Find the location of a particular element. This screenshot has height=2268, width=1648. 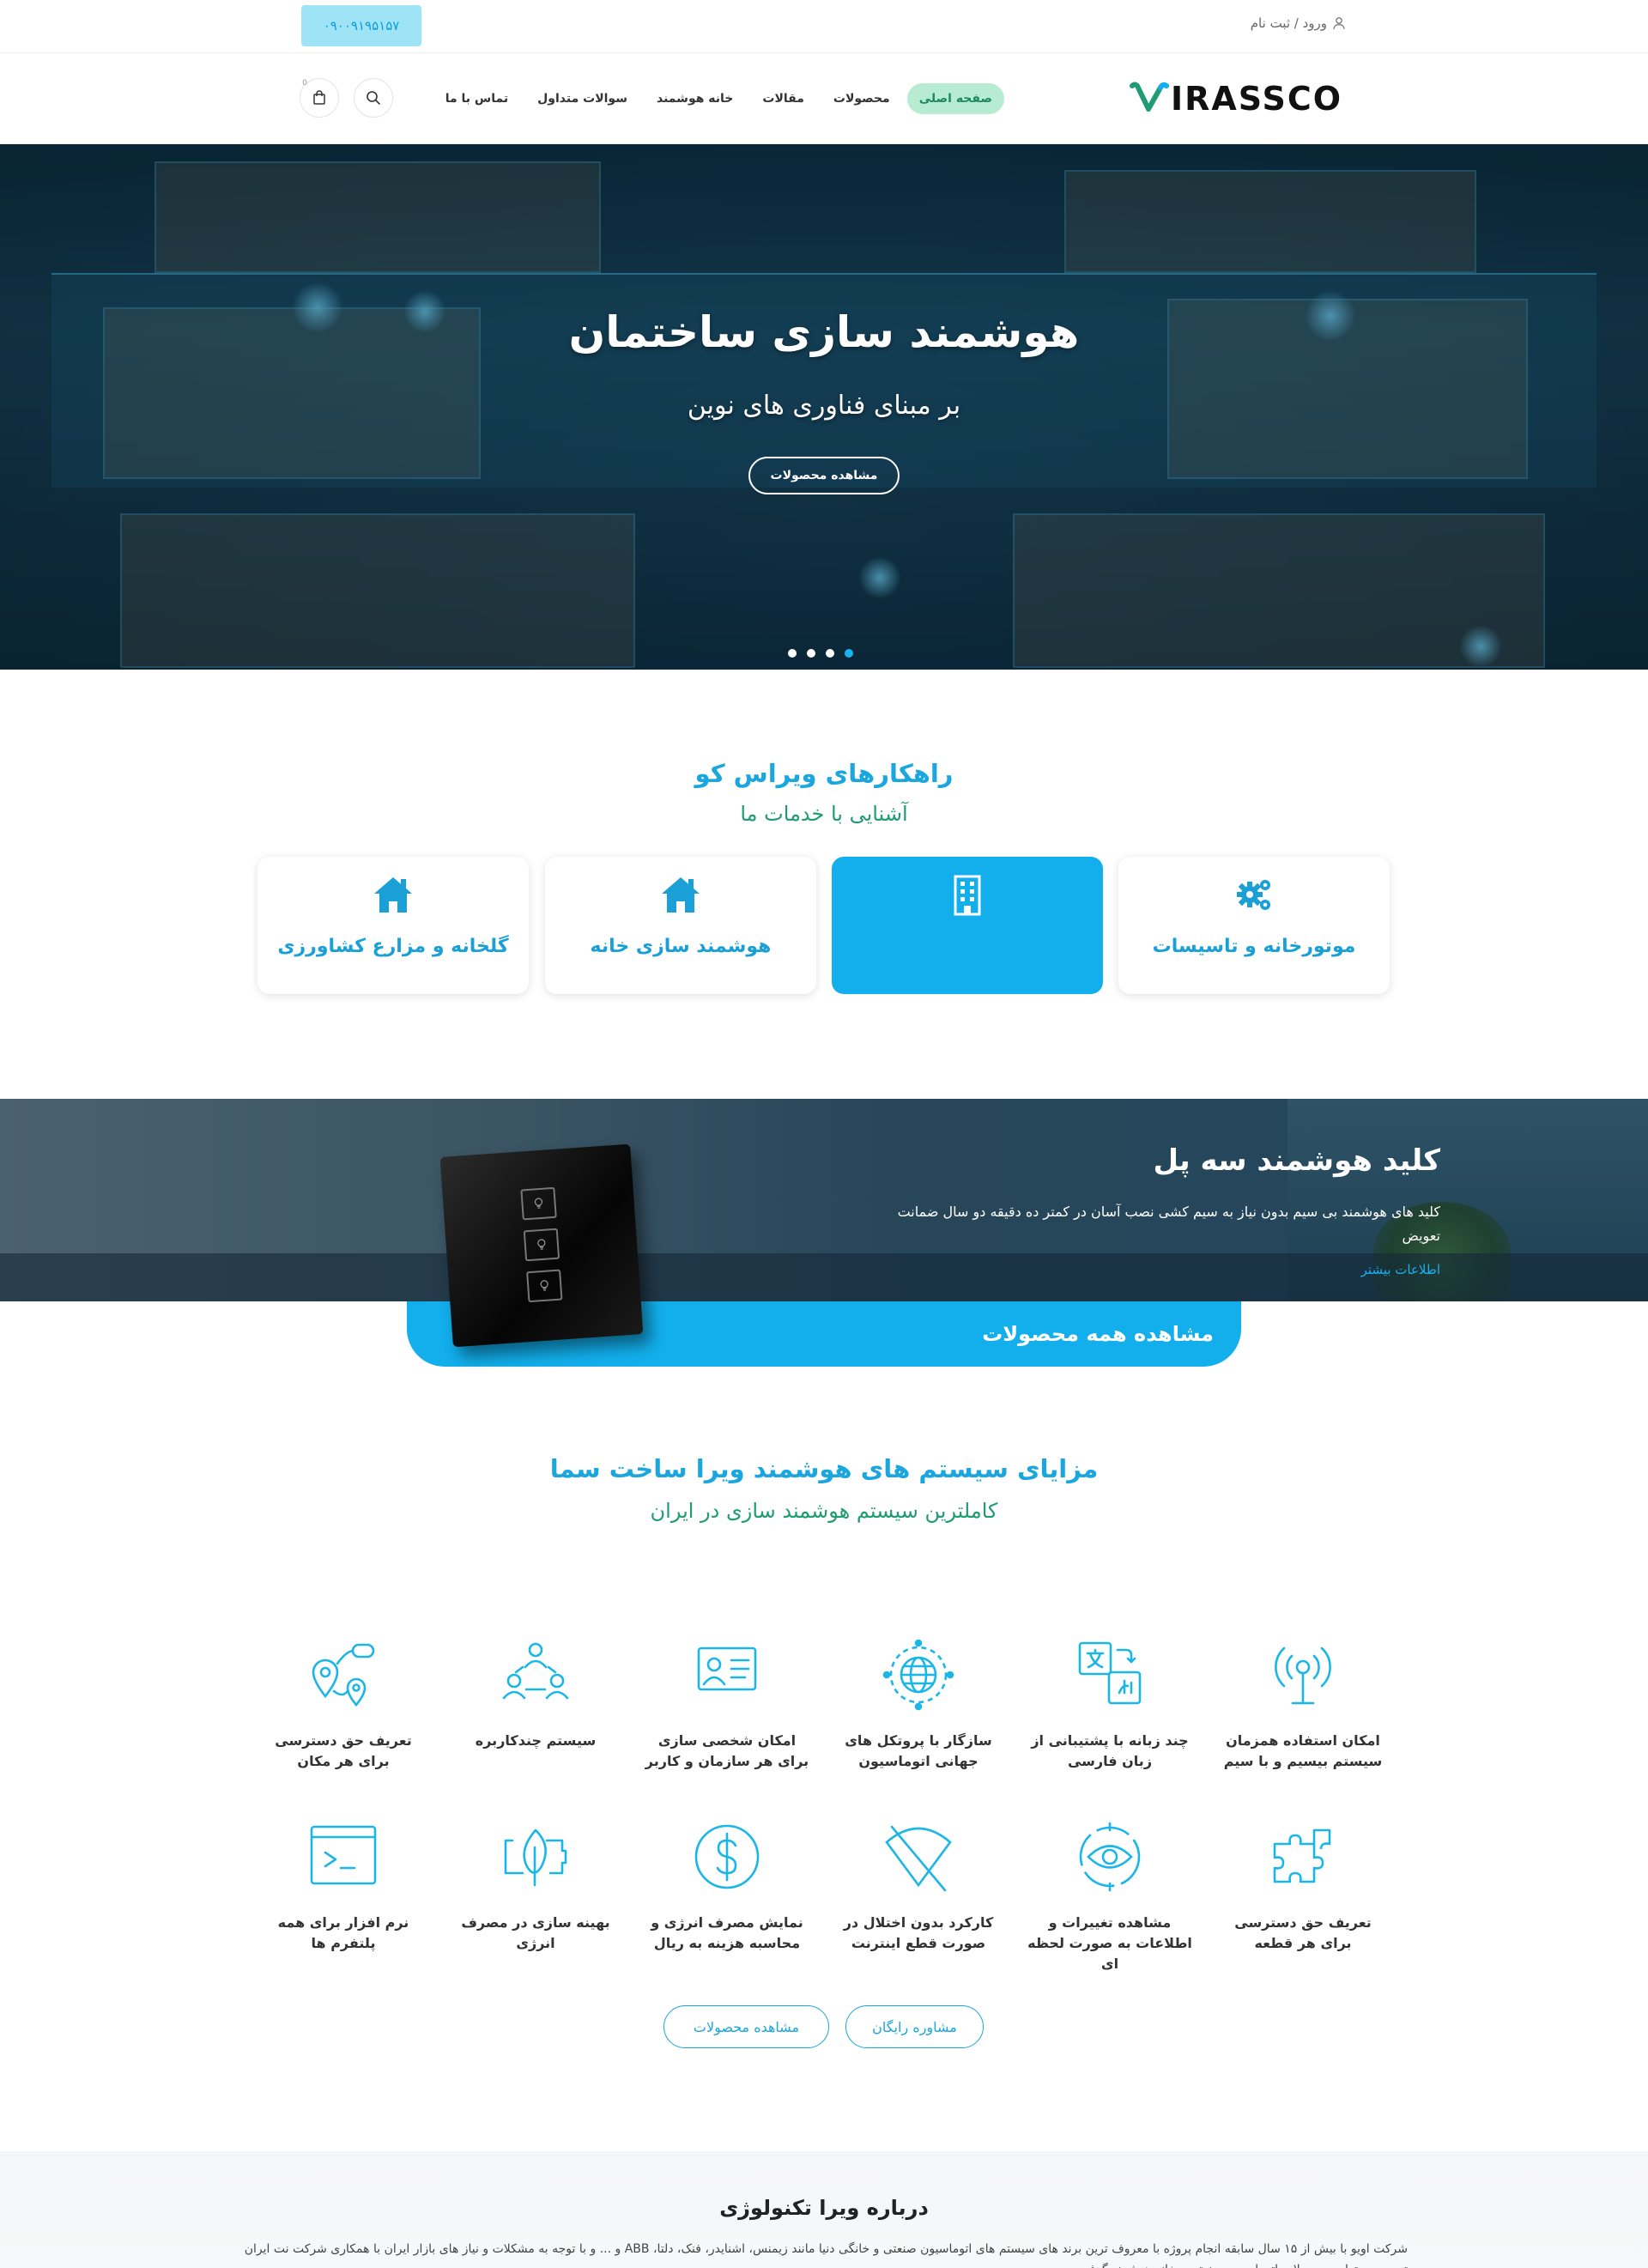

search-icon is located at coordinates (373, 98).